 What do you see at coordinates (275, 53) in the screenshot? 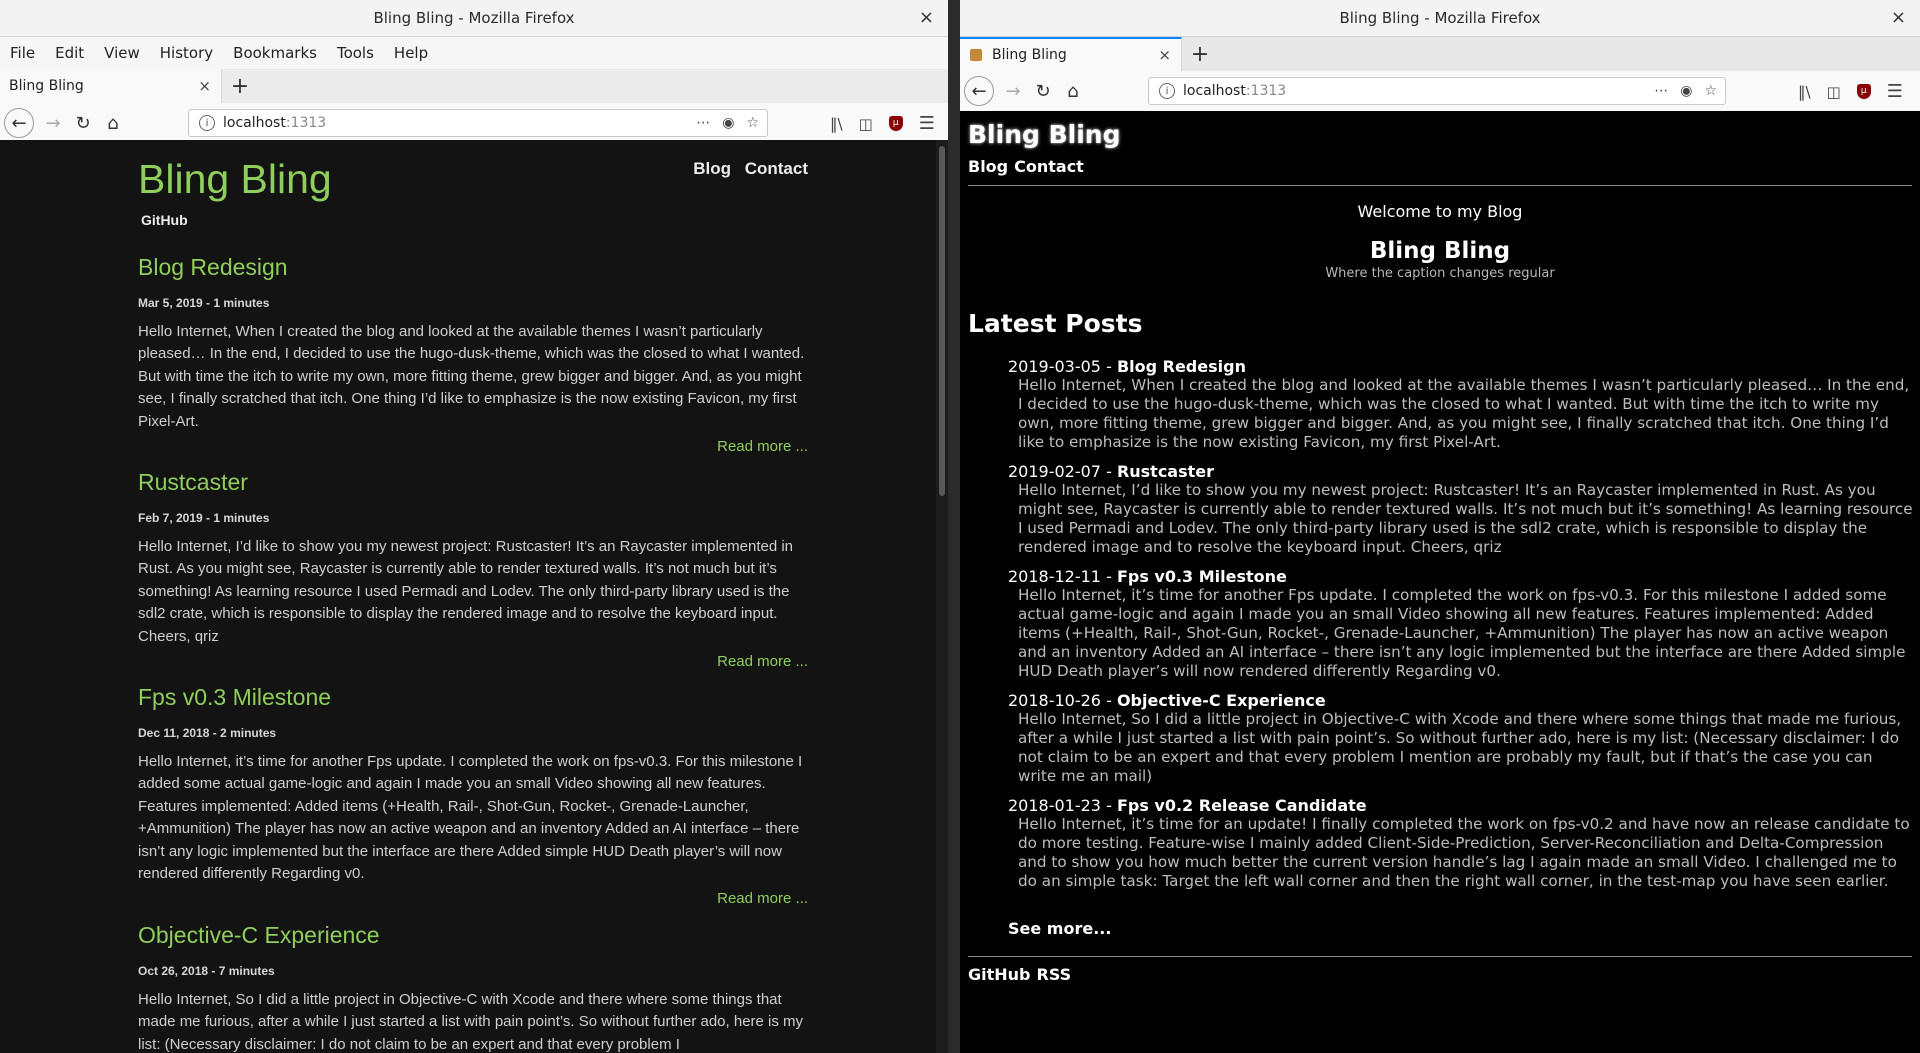
I see `menu-bookmarks: Bookmarks` at bounding box center [275, 53].